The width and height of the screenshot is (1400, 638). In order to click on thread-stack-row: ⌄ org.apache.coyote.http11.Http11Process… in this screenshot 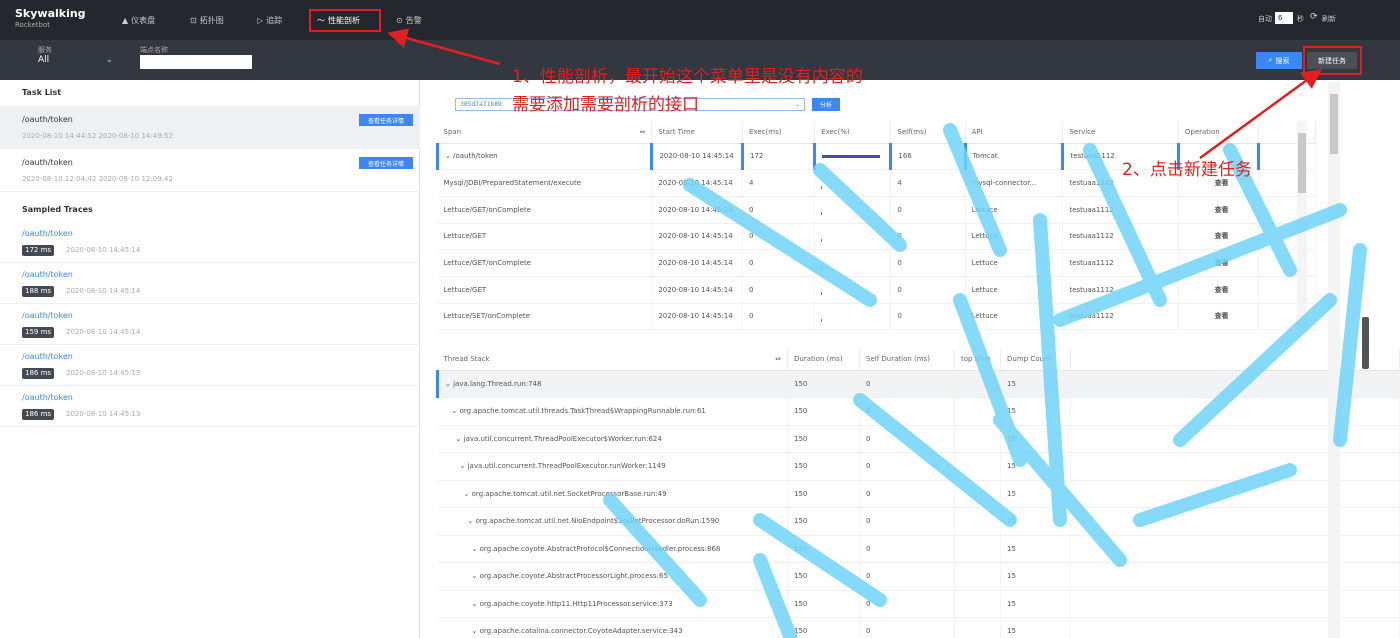, I will do `click(918, 604)`.